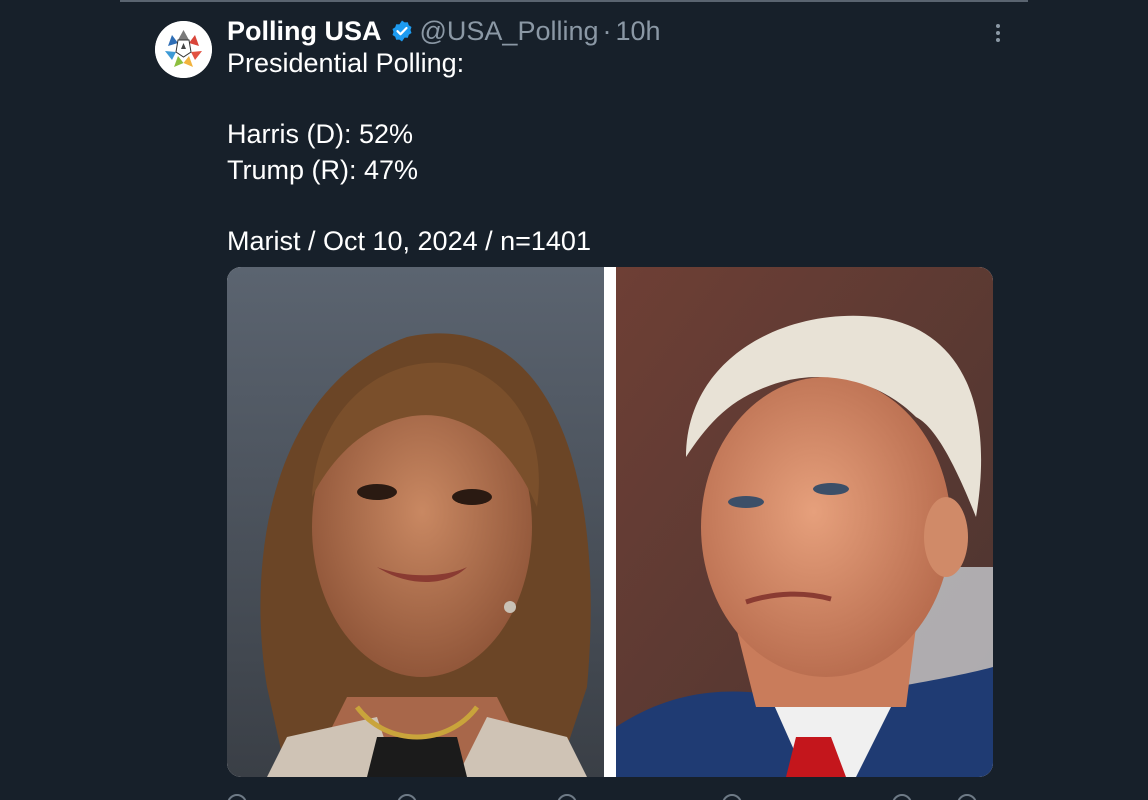 The height and width of the screenshot is (800, 1148). Describe the element at coordinates (409, 240) in the screenshot. I see `tweet-text-line: Marist / Oct 10, 2024 / n=1401` at that location.